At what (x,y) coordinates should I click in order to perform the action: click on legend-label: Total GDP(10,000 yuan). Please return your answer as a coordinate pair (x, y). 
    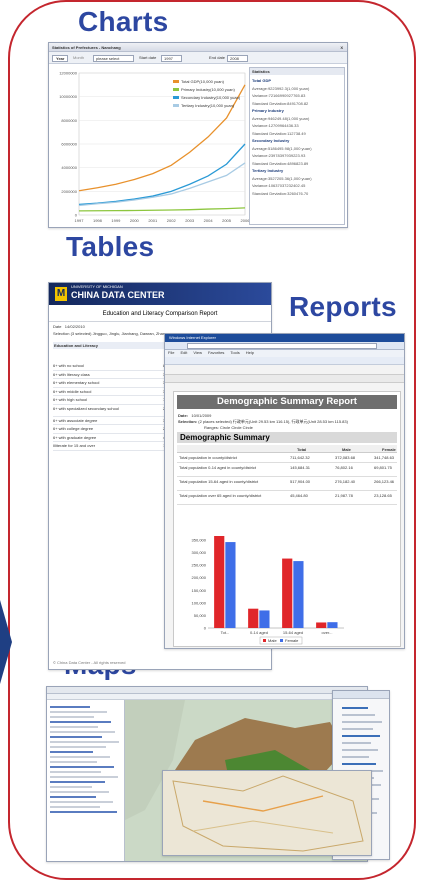
    Looking at the image, I should click on (203, 81).